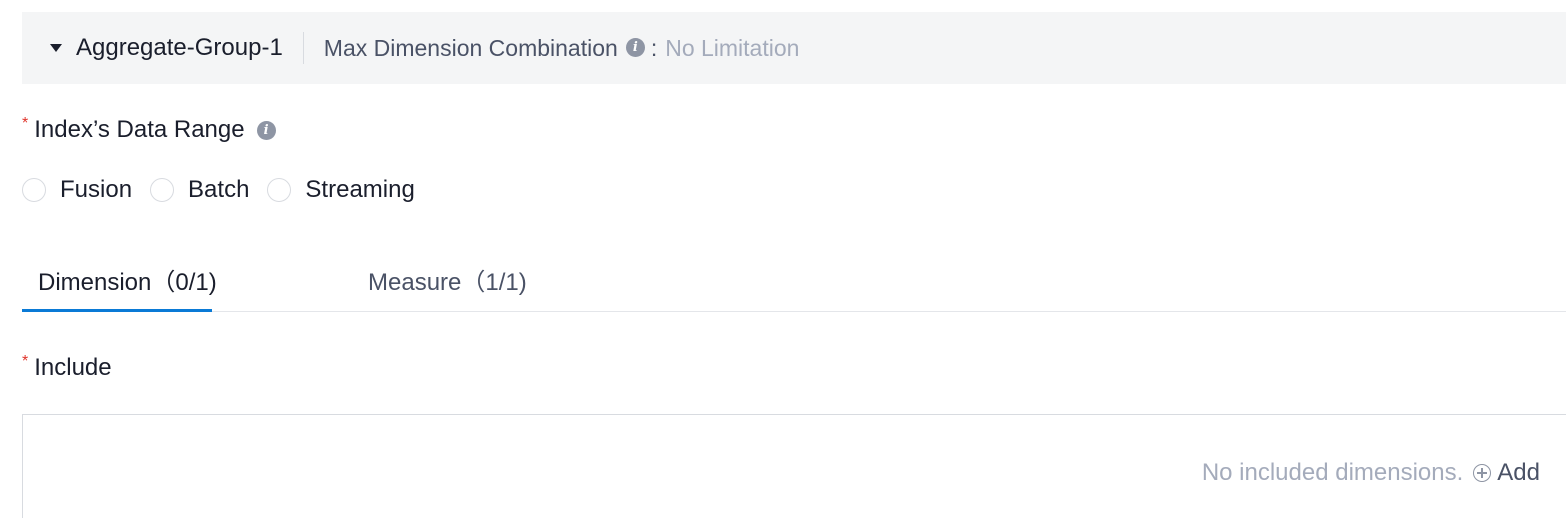  I want to click on radio-batch: Batch, so click(199, 190).